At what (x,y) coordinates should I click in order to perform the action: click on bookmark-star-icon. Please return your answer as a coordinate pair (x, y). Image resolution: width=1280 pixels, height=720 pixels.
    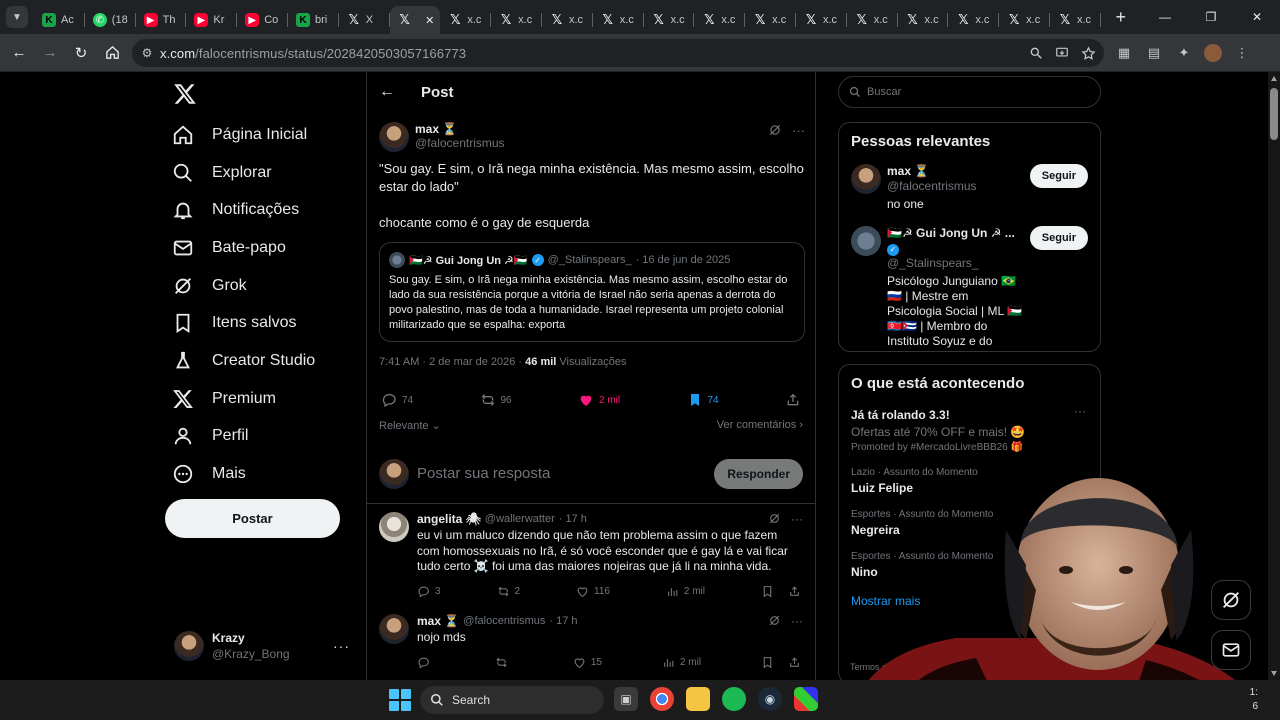
    Looking at the image, I should click on (1088, 53).